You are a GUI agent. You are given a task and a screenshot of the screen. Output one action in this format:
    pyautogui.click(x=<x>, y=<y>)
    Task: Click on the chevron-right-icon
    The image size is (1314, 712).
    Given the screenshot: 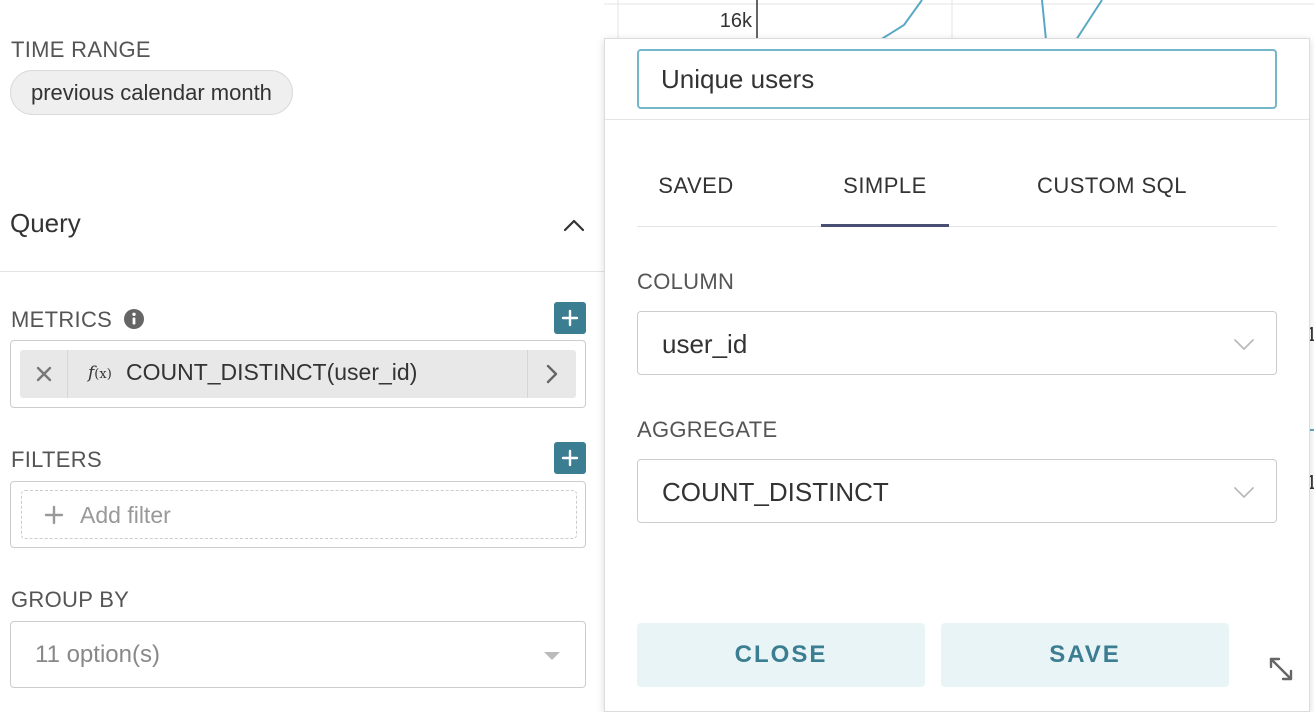 What is the action you would take?
    pyautogui.click(x=552, y=374)
    